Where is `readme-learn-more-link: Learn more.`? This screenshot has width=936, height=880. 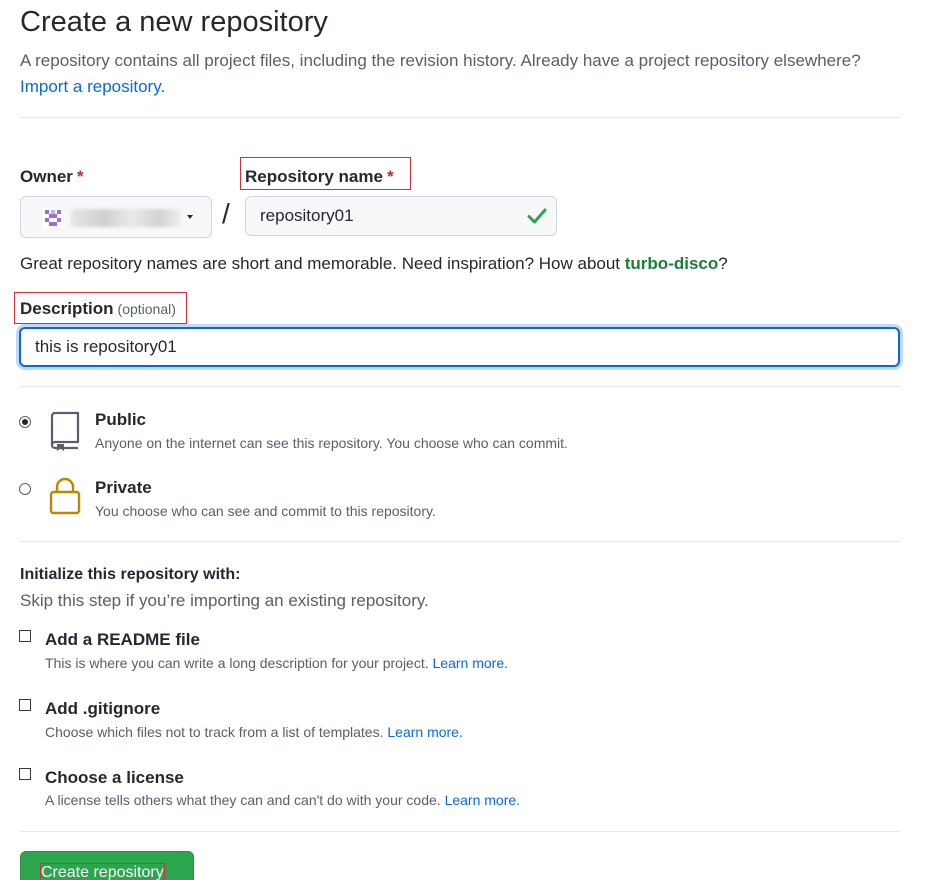 readme-learn-more-link: Learn more. is located at coordinates (470, 663).